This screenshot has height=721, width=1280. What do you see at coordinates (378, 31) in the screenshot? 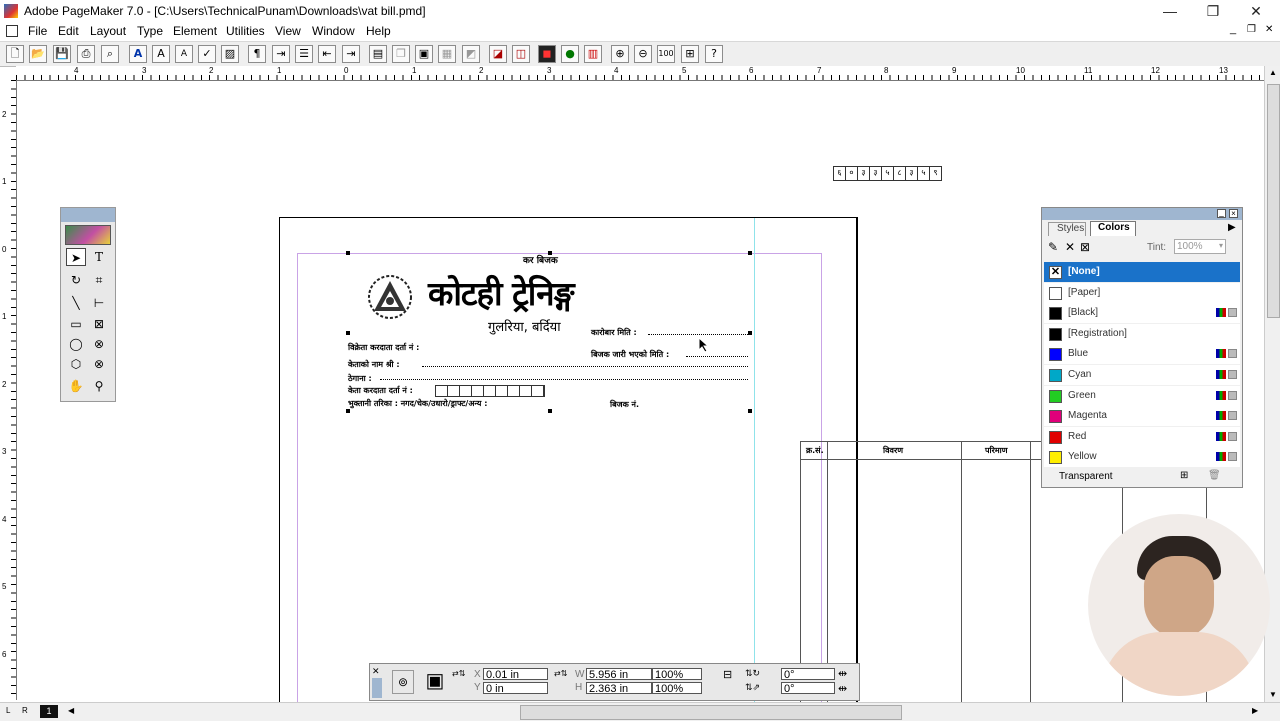
I see `menu-help: Help` at bounding box center [378, 31].